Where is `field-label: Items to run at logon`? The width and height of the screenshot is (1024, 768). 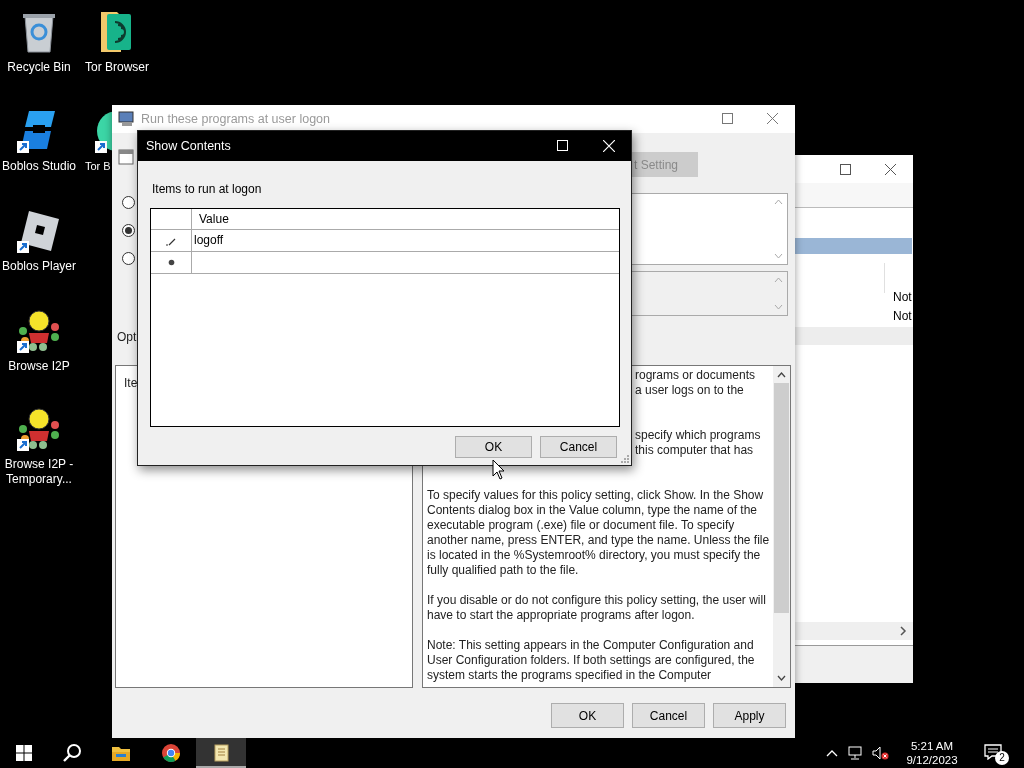
field-label: Items to run at logon is located at coordinates (207, 189).